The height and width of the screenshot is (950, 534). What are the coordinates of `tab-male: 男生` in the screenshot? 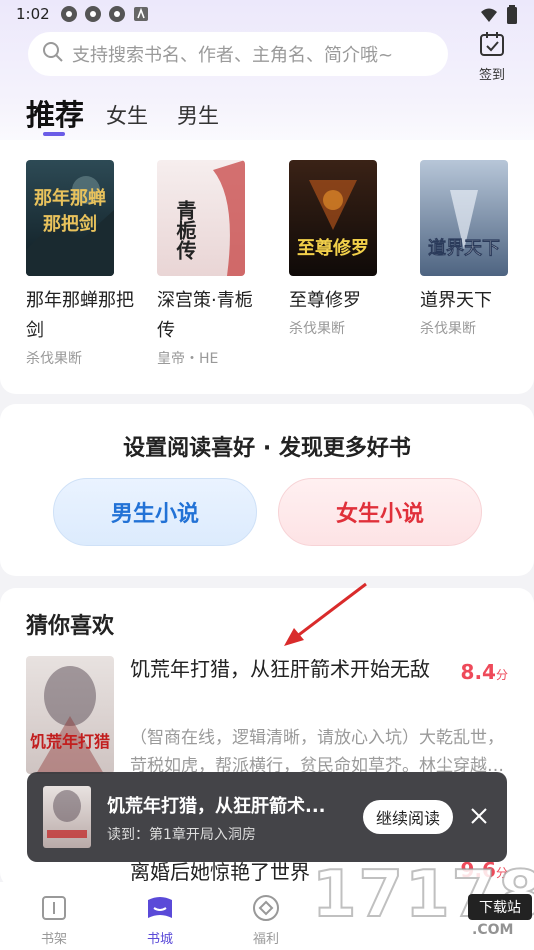 It's located at (198, 115).